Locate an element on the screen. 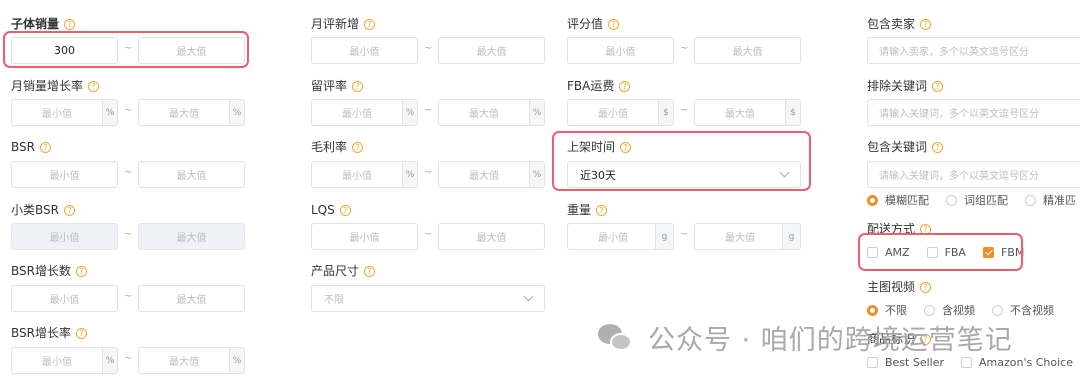 This screenshot has width=1080, height=379. watermark: 公众号 · 咱们的跨境运营笔记 is located at coordinates (805, 337).